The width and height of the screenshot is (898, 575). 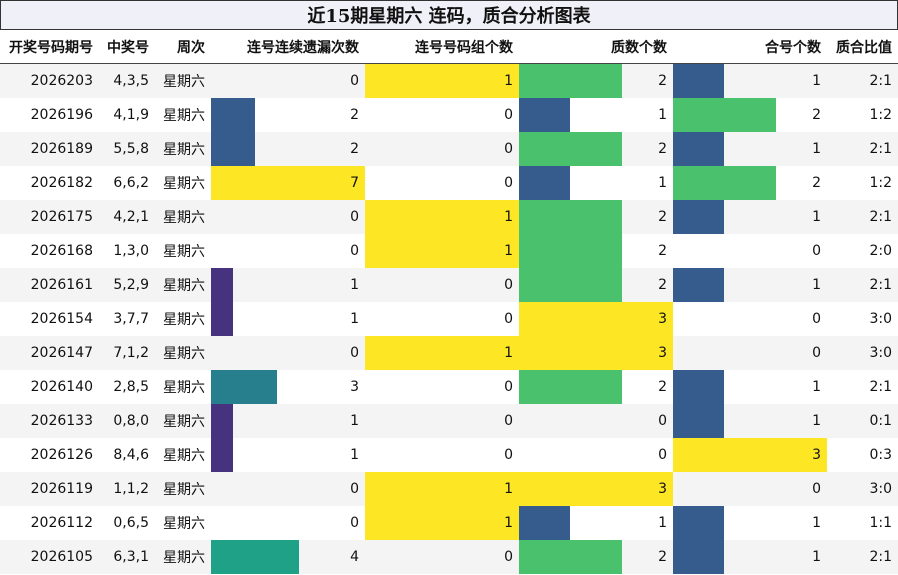 I want to click on nums-cell: 2,8,5, so click(x=127, y=387).